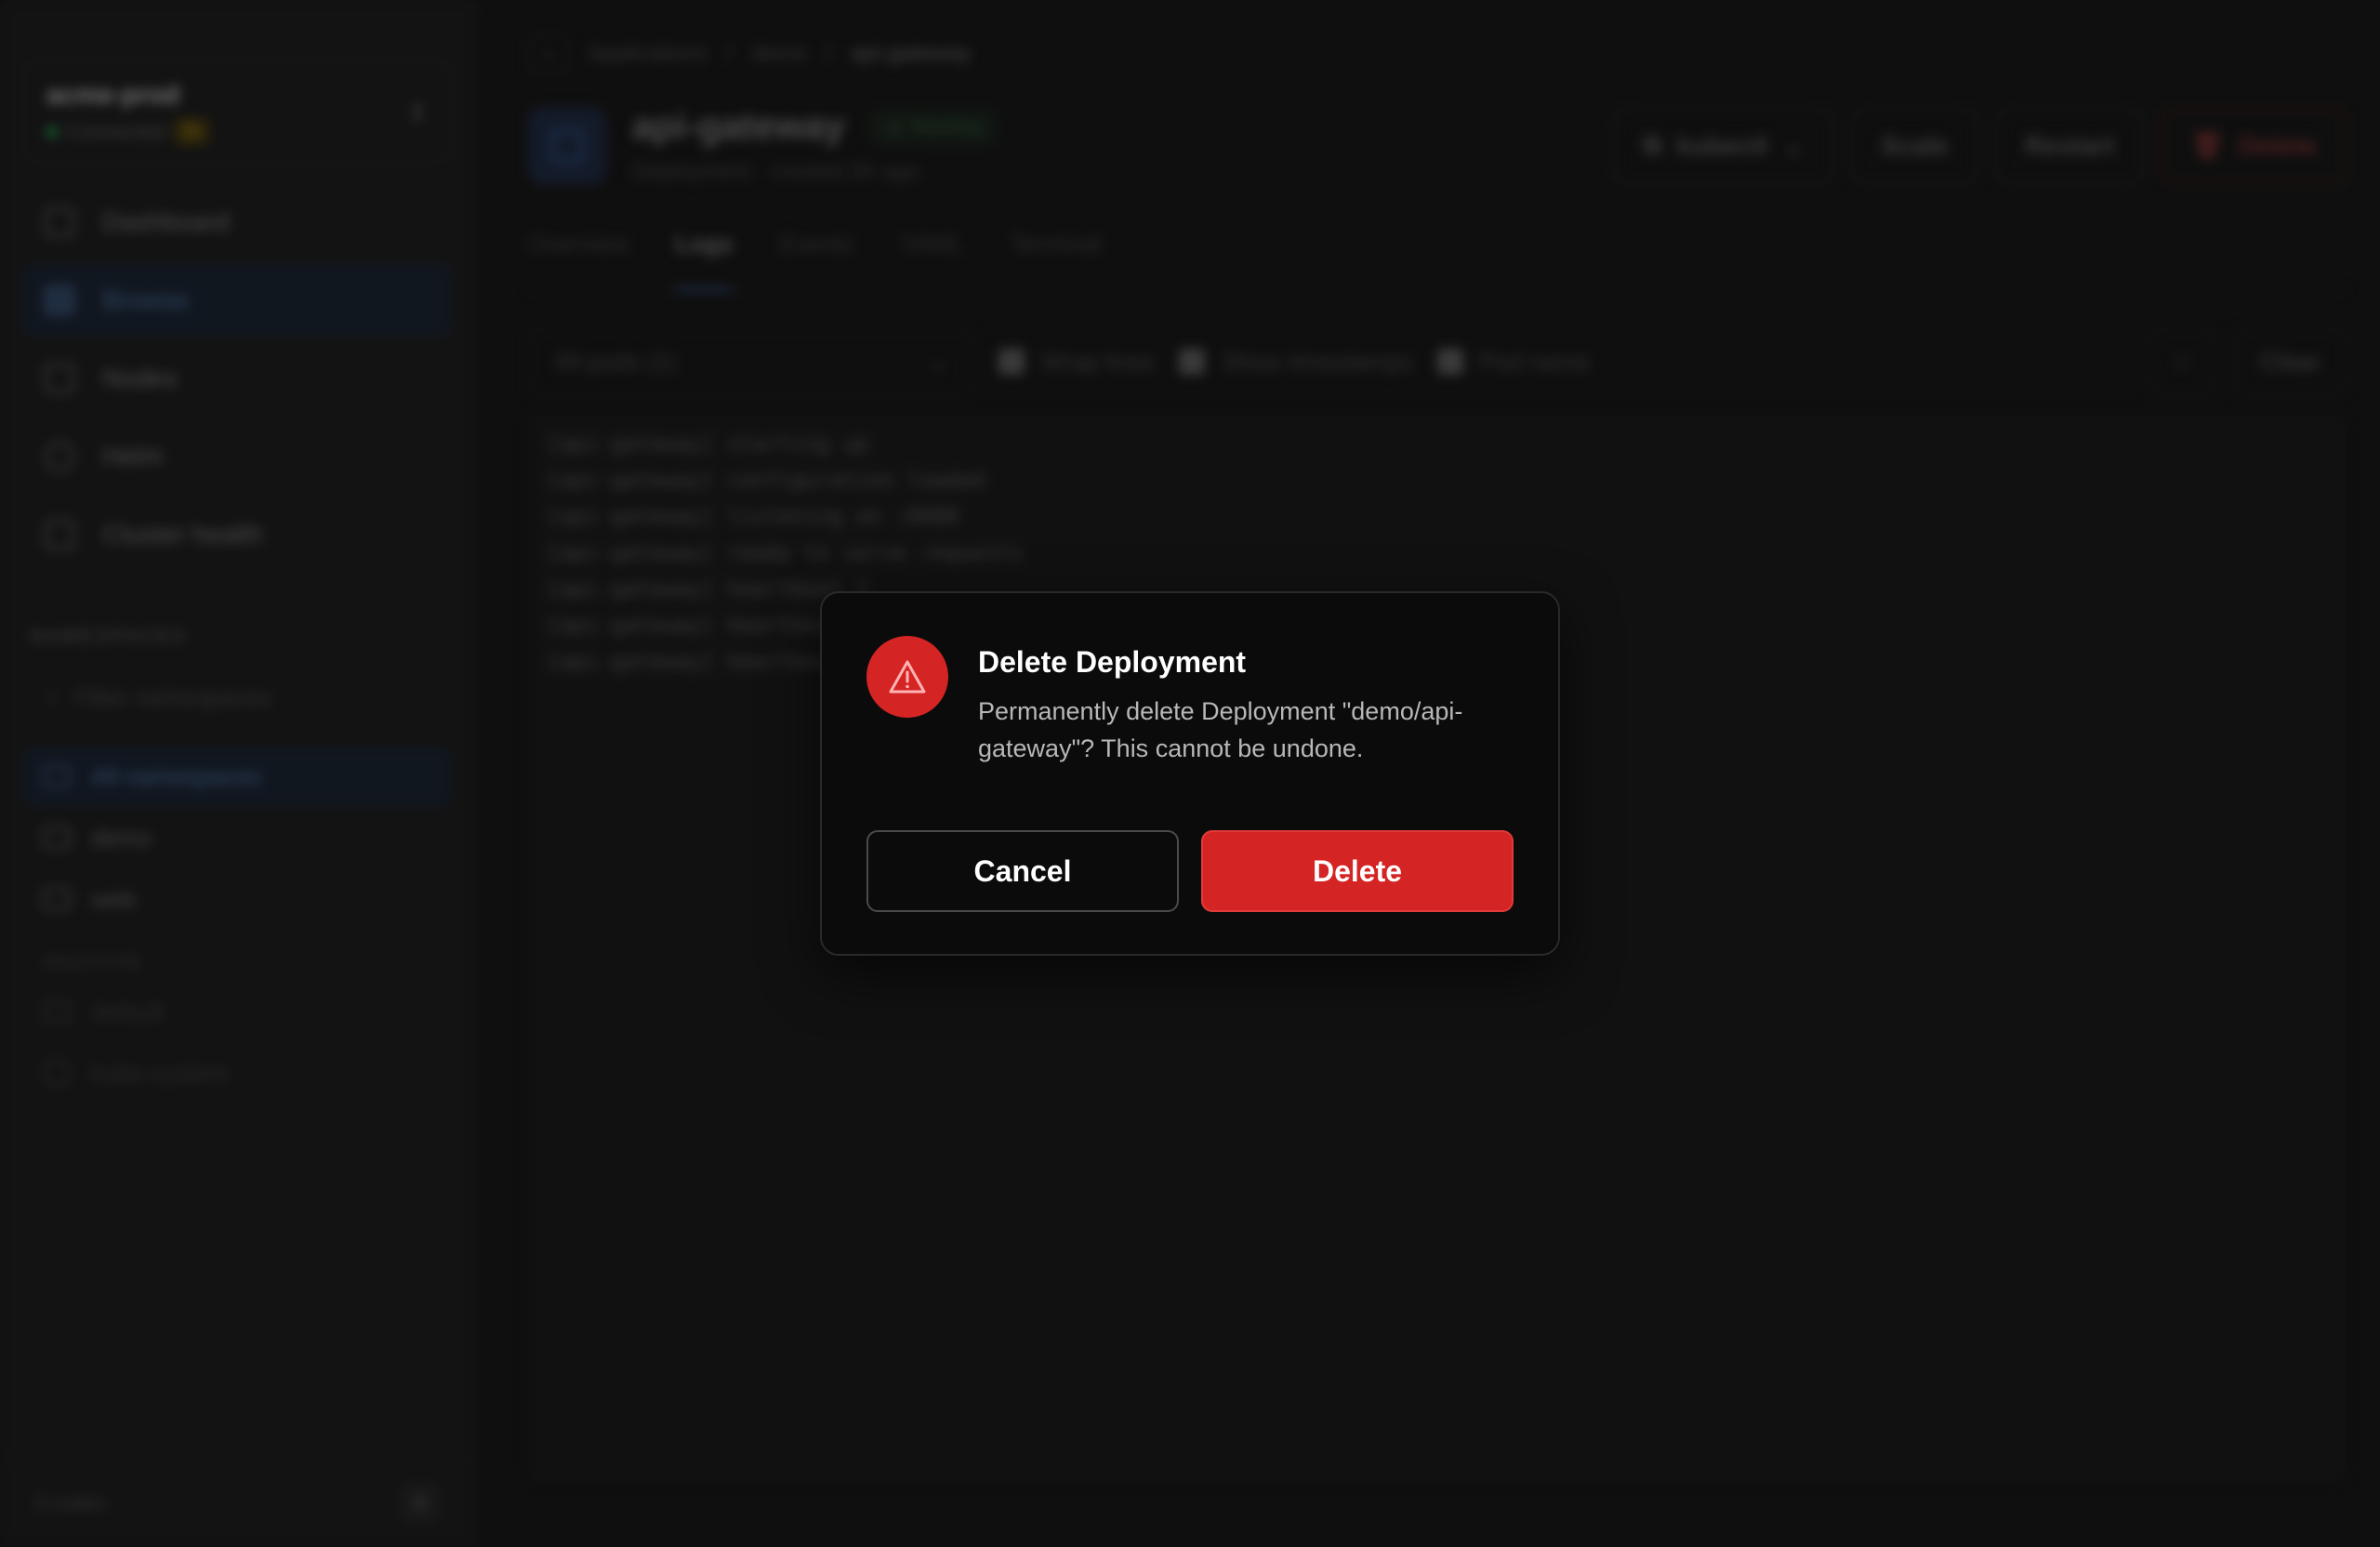 The height and width of the screenshot is (1547, 2380). What do you see at coordinates (907, 677) in the screenshot?
I see `warning-icon` at bounding box center [907, 677].